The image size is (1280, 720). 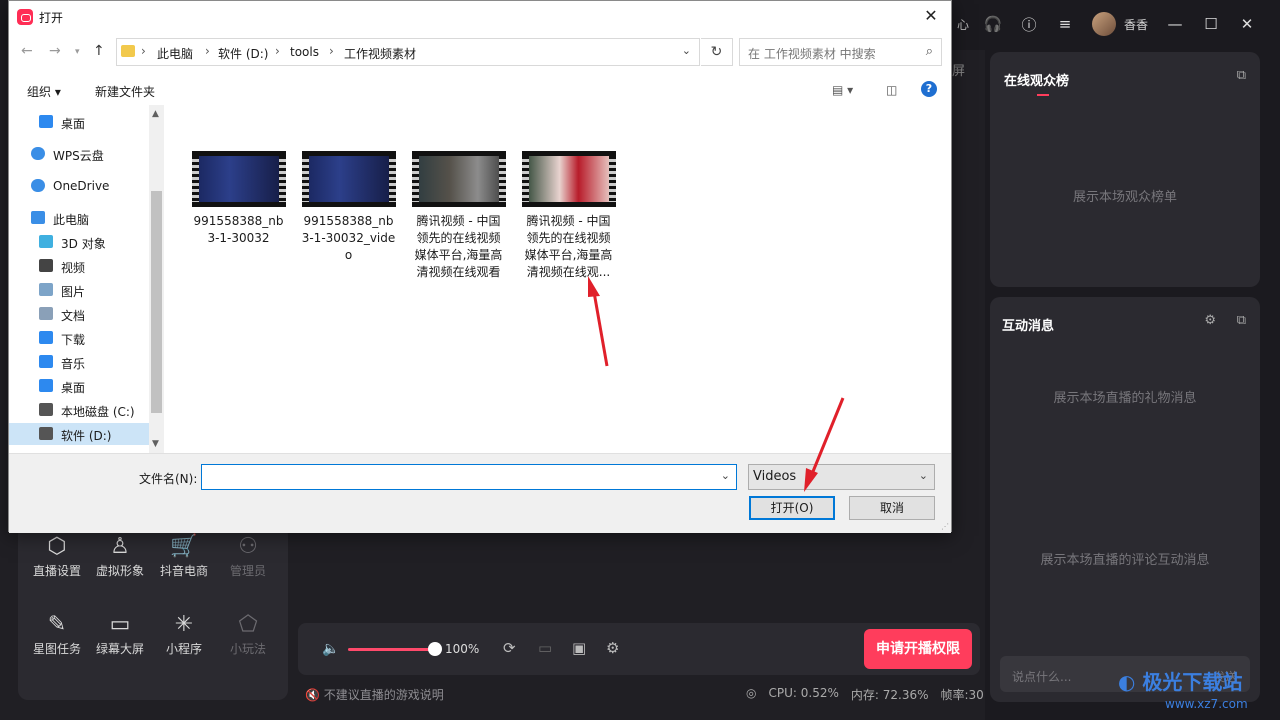 I want to click on watermark-brand: 极光下载站, so click(x=1192, y=682).